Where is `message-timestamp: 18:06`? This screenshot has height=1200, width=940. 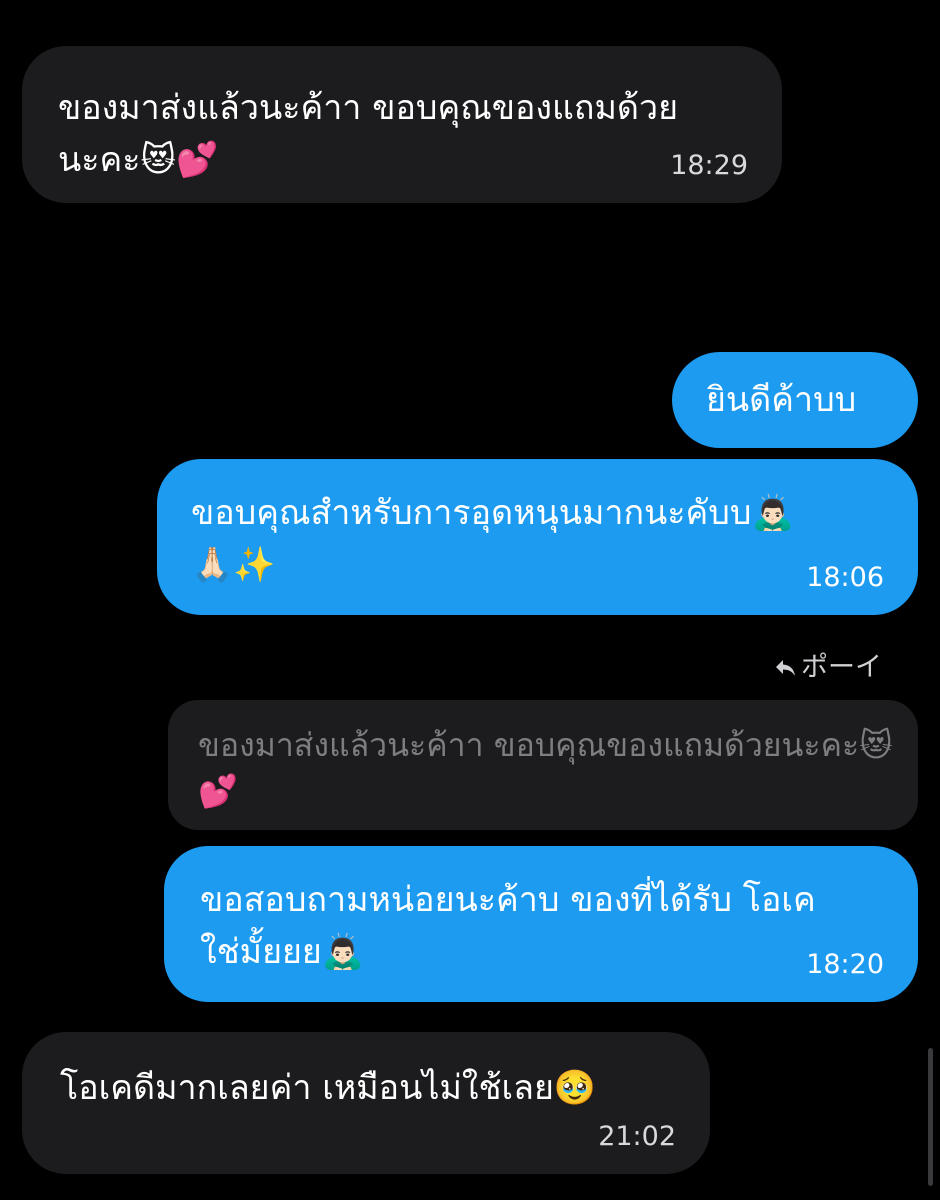 message-timestamp: 18:06 is located at coordinates (845, 577).